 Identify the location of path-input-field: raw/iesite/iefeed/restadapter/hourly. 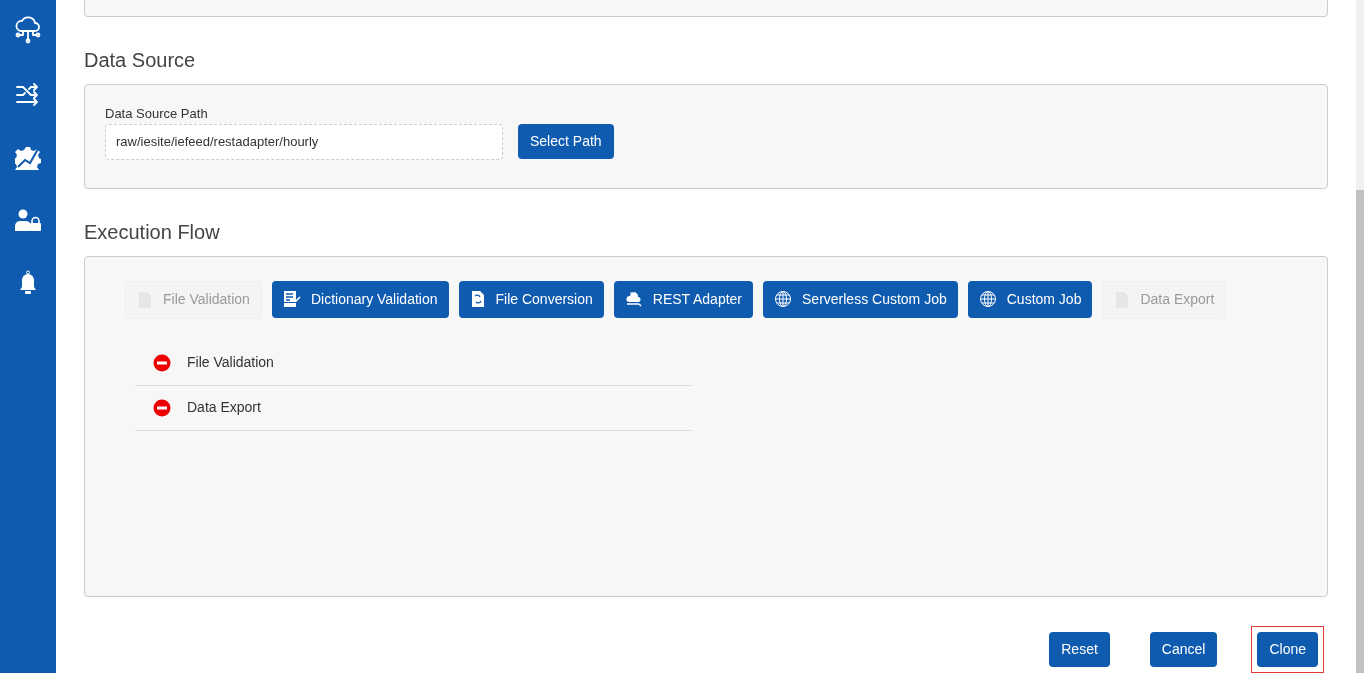
(304, 141).